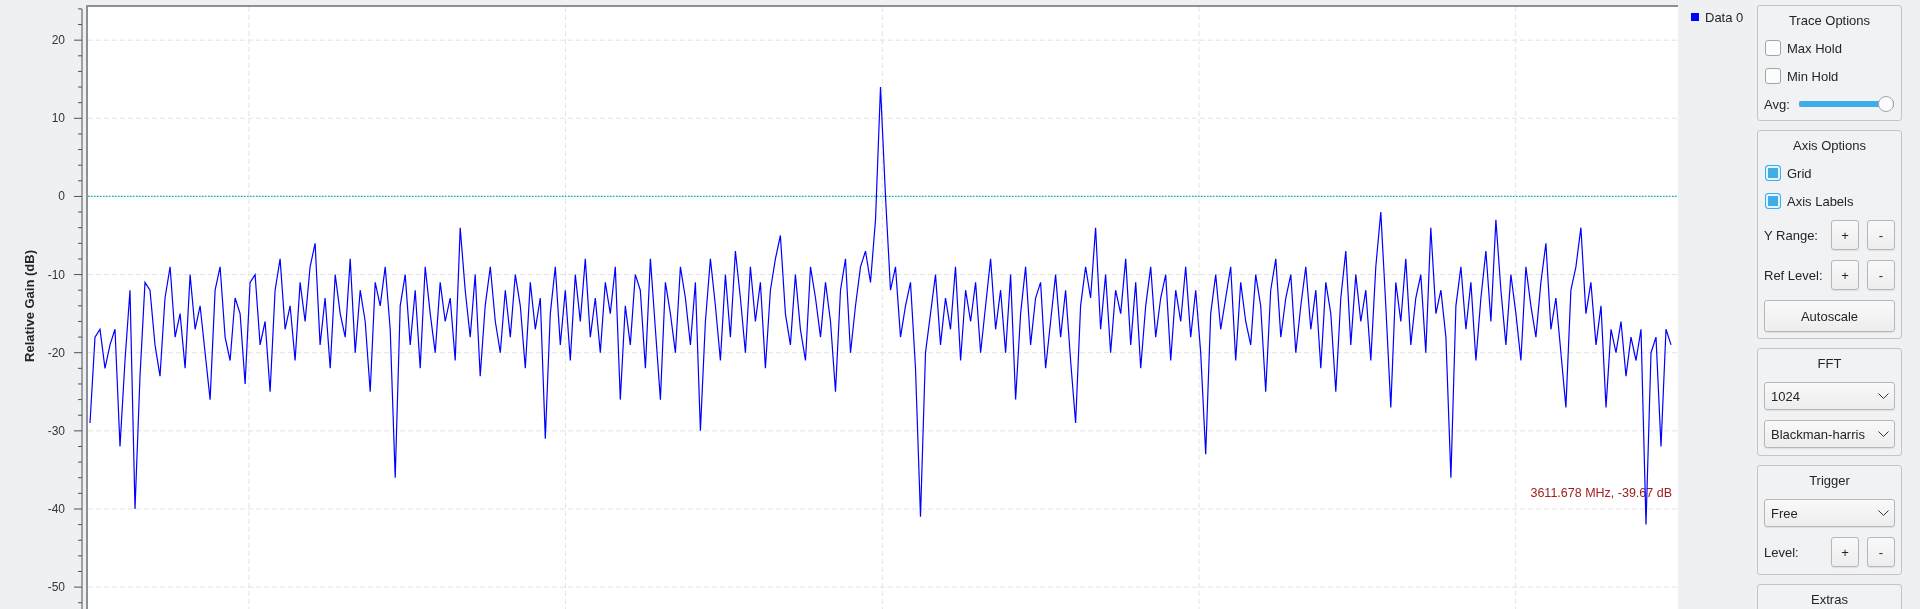 This screenshot has height=609, width=1920. I want to click on axis-tick-label: -50, so click(56, 587).